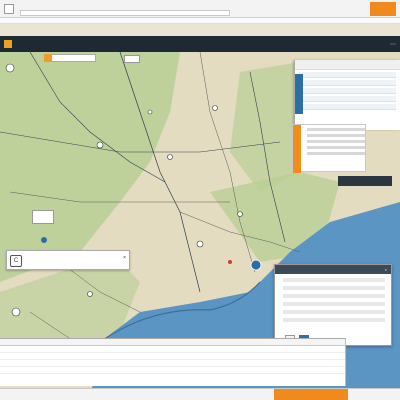 The image size is (400, 400). I want to click on results-table, so click(173, 362).